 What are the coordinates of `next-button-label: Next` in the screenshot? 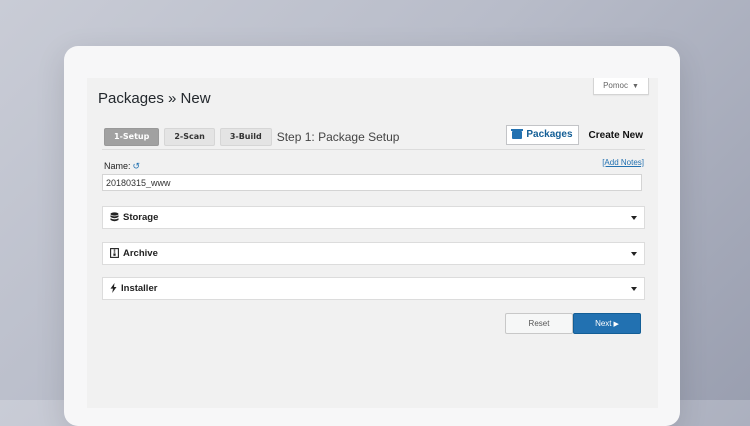 It's located at (603, 323).